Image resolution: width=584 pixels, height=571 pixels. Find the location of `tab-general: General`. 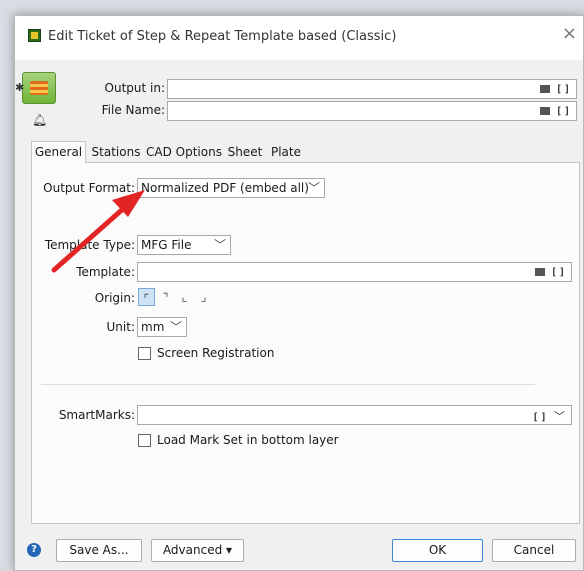

tab-general: General is located at coordinates (58, 152).